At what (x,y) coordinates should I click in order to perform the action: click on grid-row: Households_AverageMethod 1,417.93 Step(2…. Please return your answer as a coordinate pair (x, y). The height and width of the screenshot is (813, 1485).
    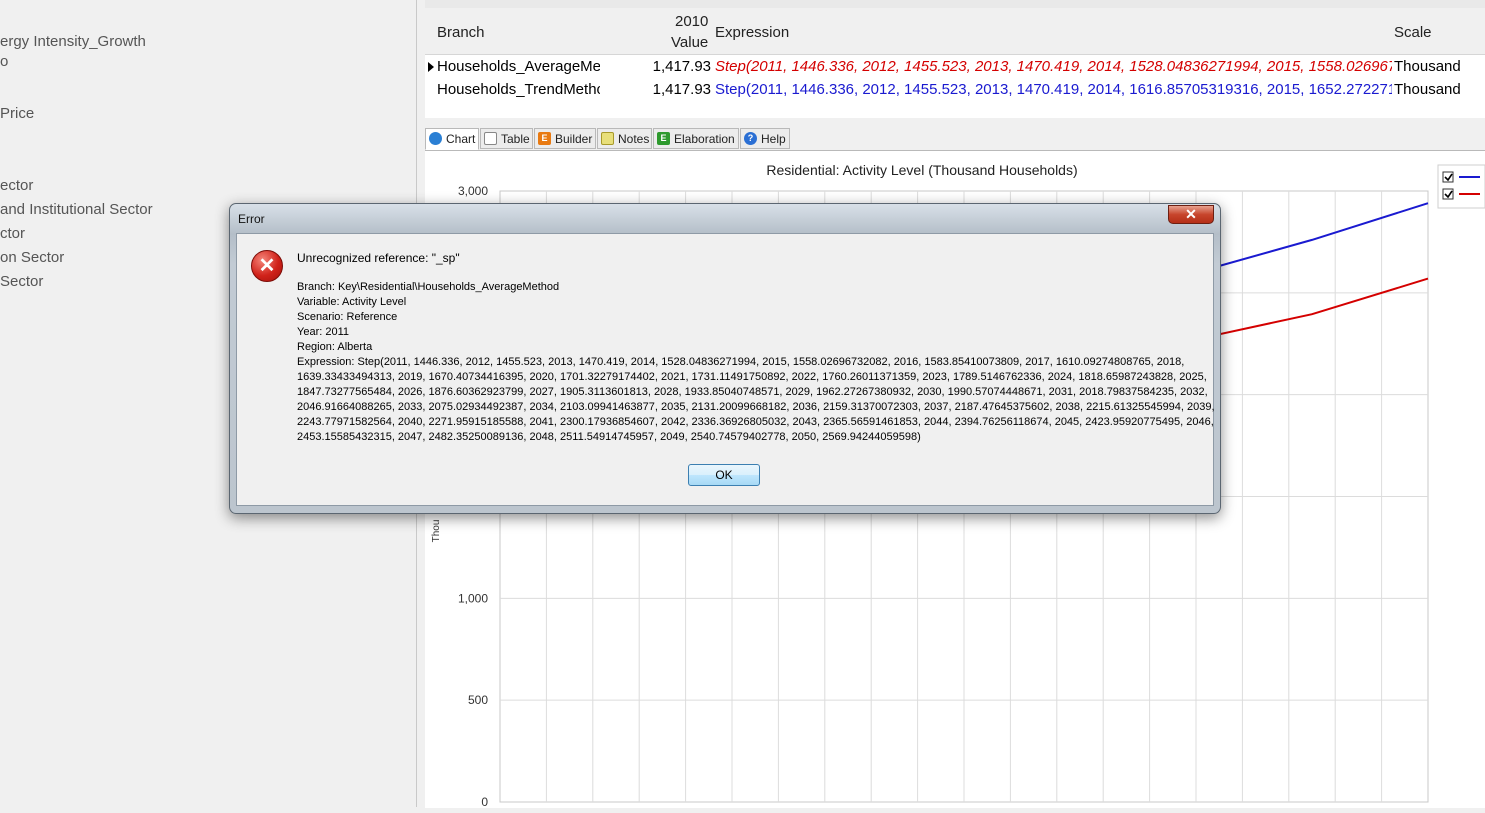
    Looking at the image, I should click on (955, 67).